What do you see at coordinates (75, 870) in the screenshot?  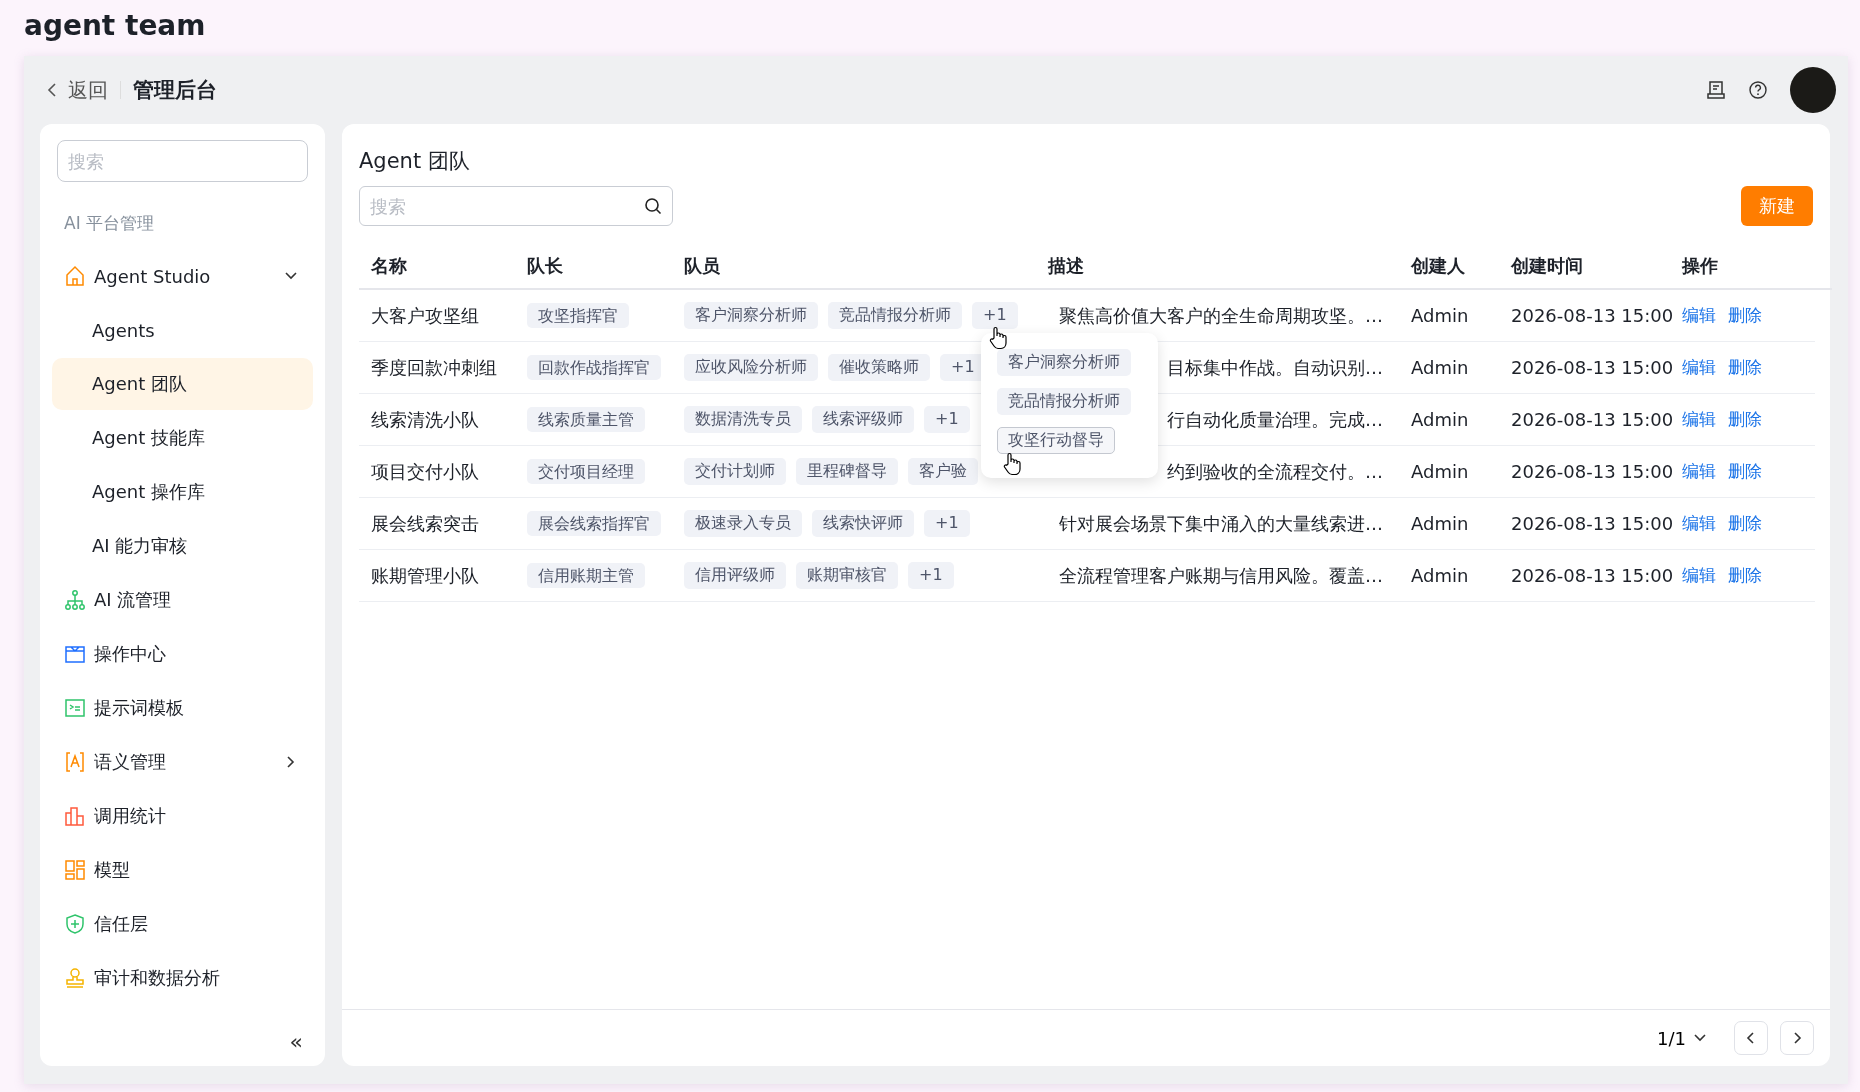 I see `grid-icon` at bounding box center [75, 870].